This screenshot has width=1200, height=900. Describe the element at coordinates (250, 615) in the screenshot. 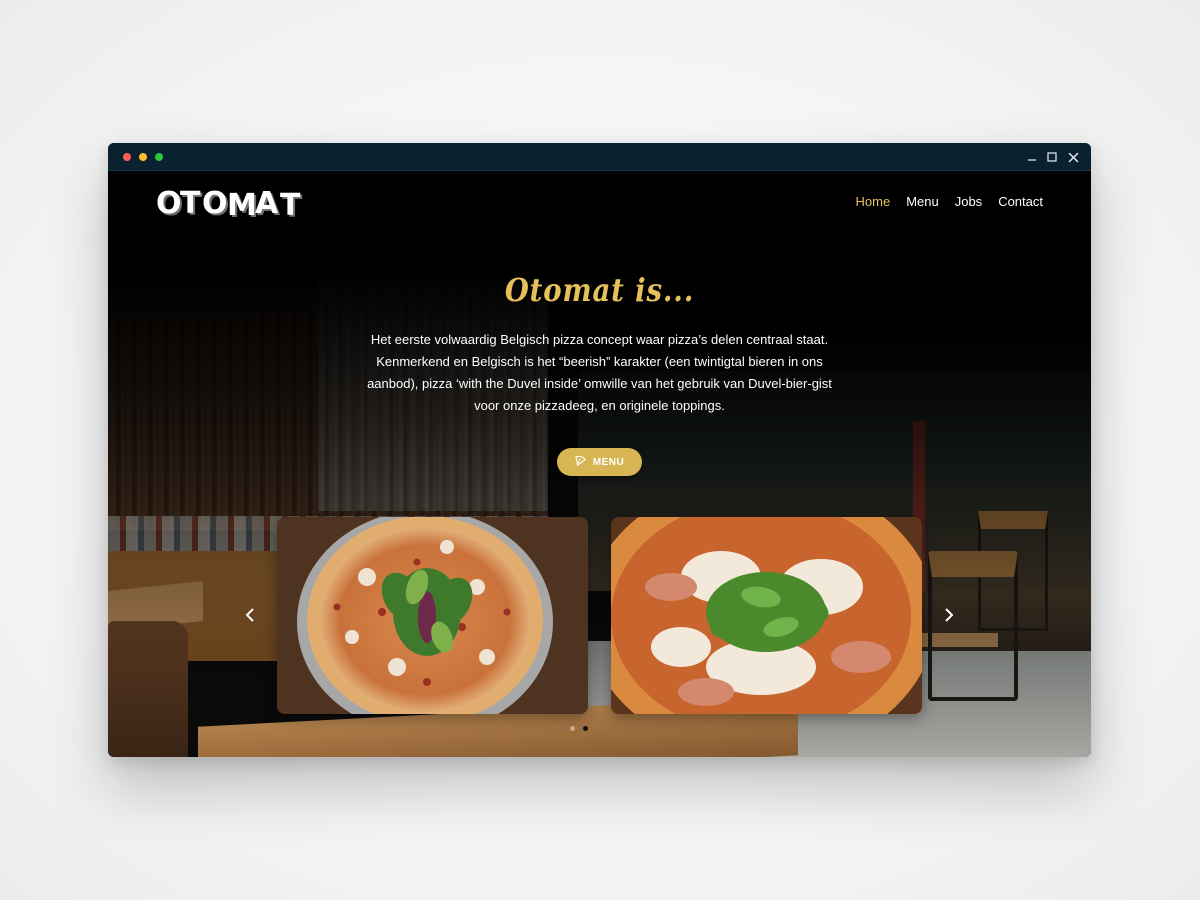

I see `carousel-prev-icon` at that location.